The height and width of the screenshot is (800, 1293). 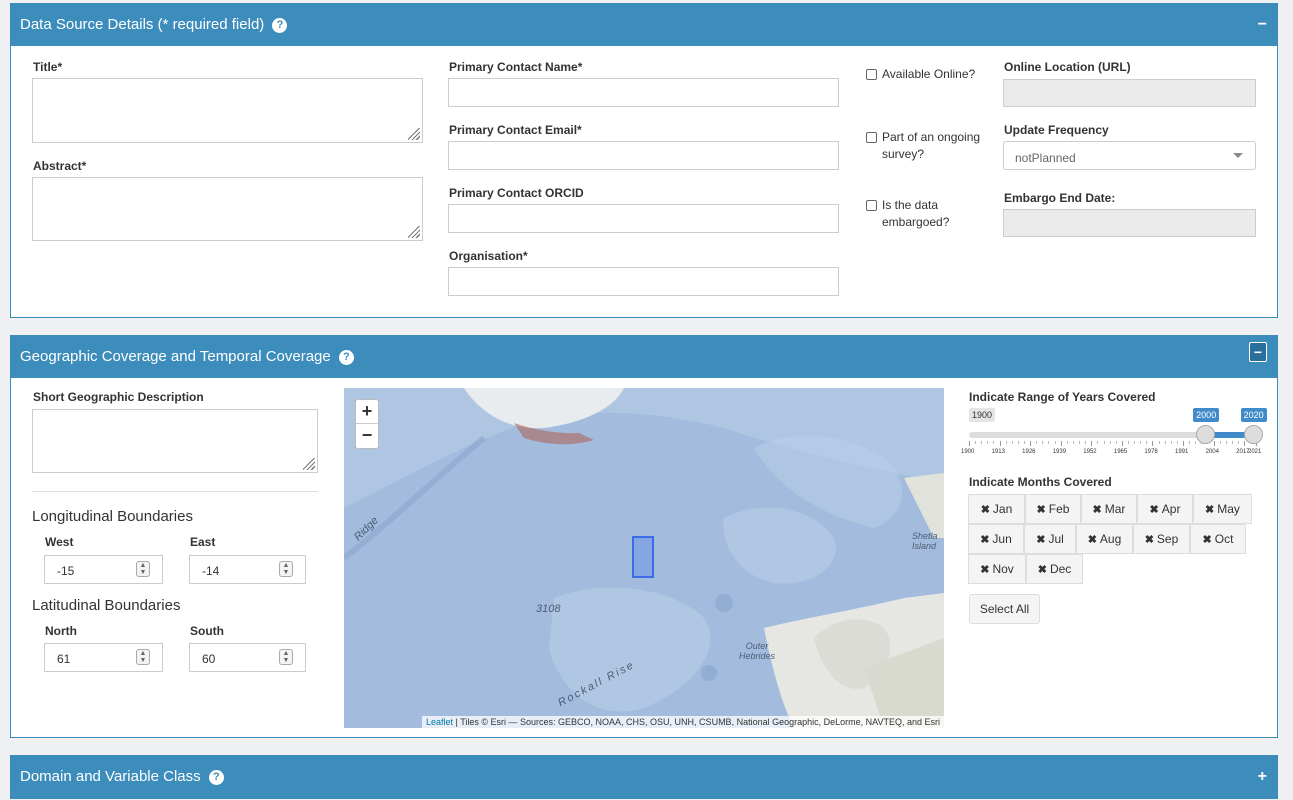 I want to click on month-dec-button: ✖ Dec, so click(x=1054, y=569).